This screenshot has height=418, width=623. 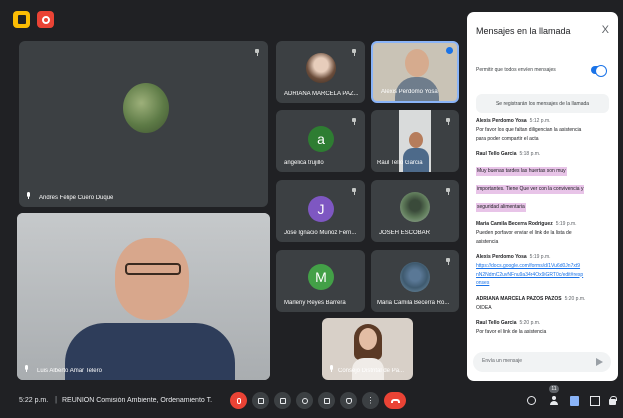 I want to click on host-controls-icon, so click(x=612, y=401).